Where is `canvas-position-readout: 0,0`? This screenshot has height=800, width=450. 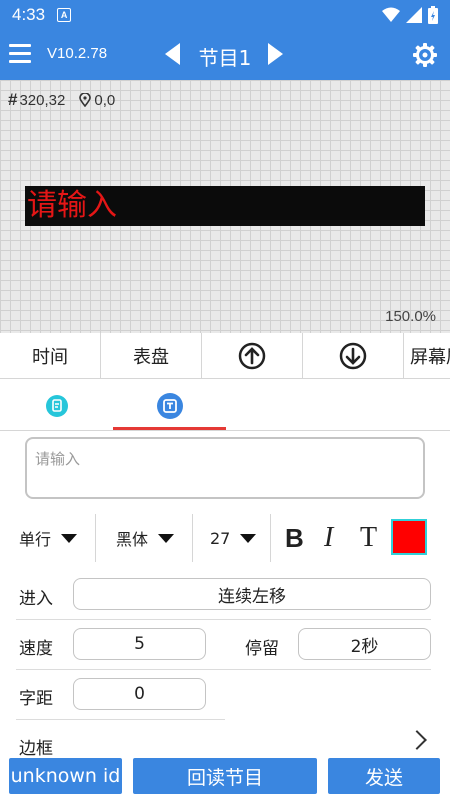
canvas-position-readout: 0,0 is located at coordinates (105, 100).